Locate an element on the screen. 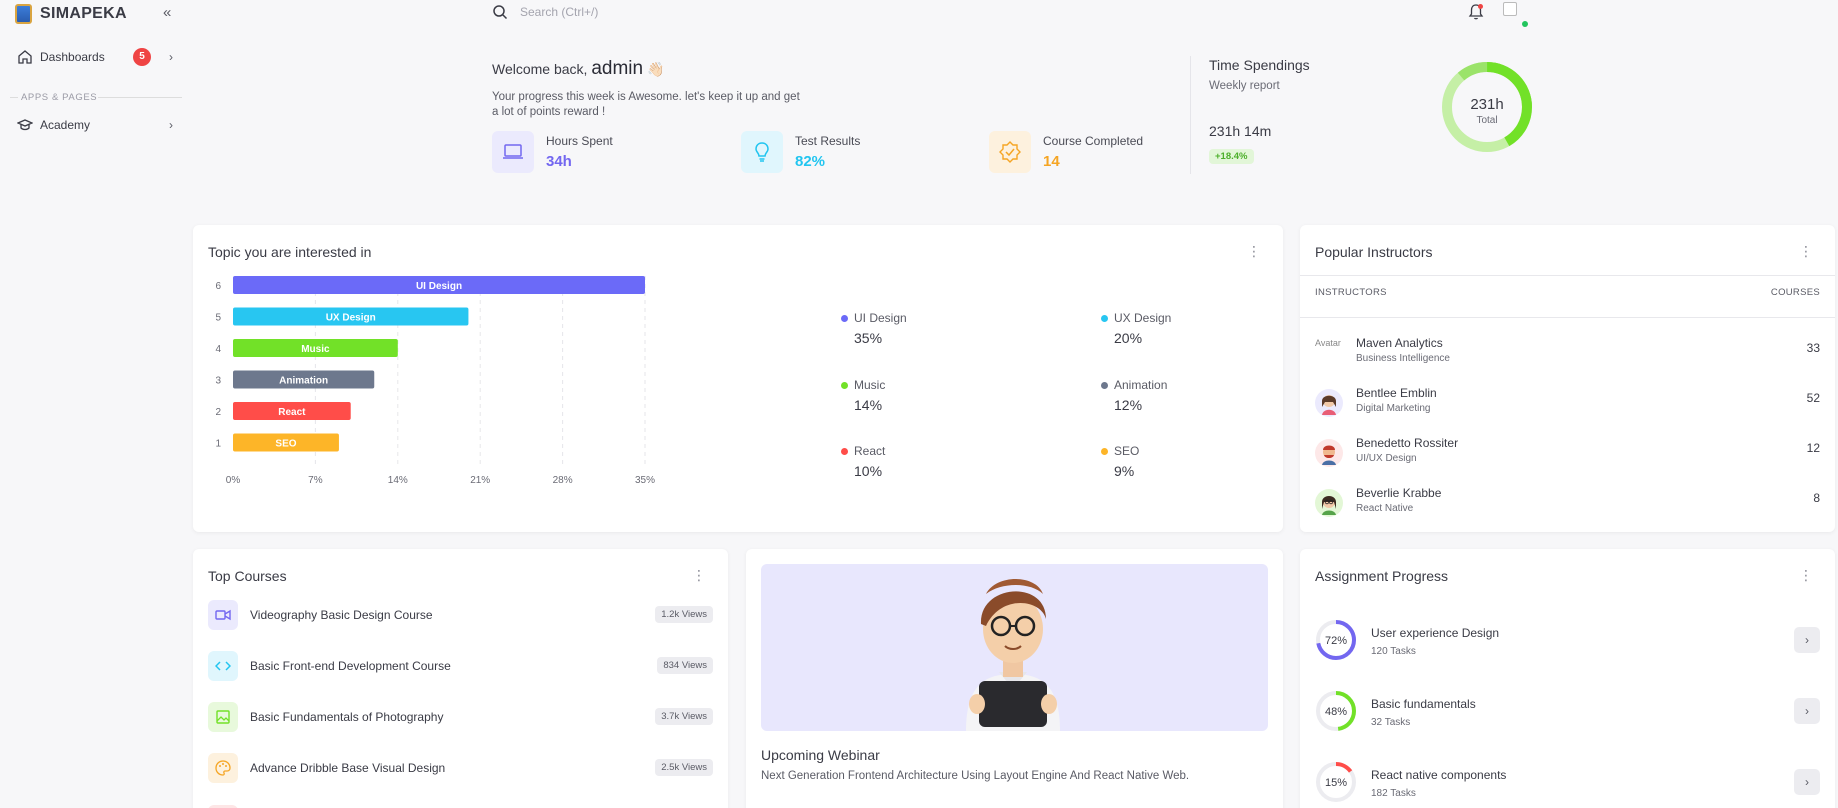 This screenshot has width=1838, height=808. sidebar-item-academy: Academy › is located at coordinates (97, 125).